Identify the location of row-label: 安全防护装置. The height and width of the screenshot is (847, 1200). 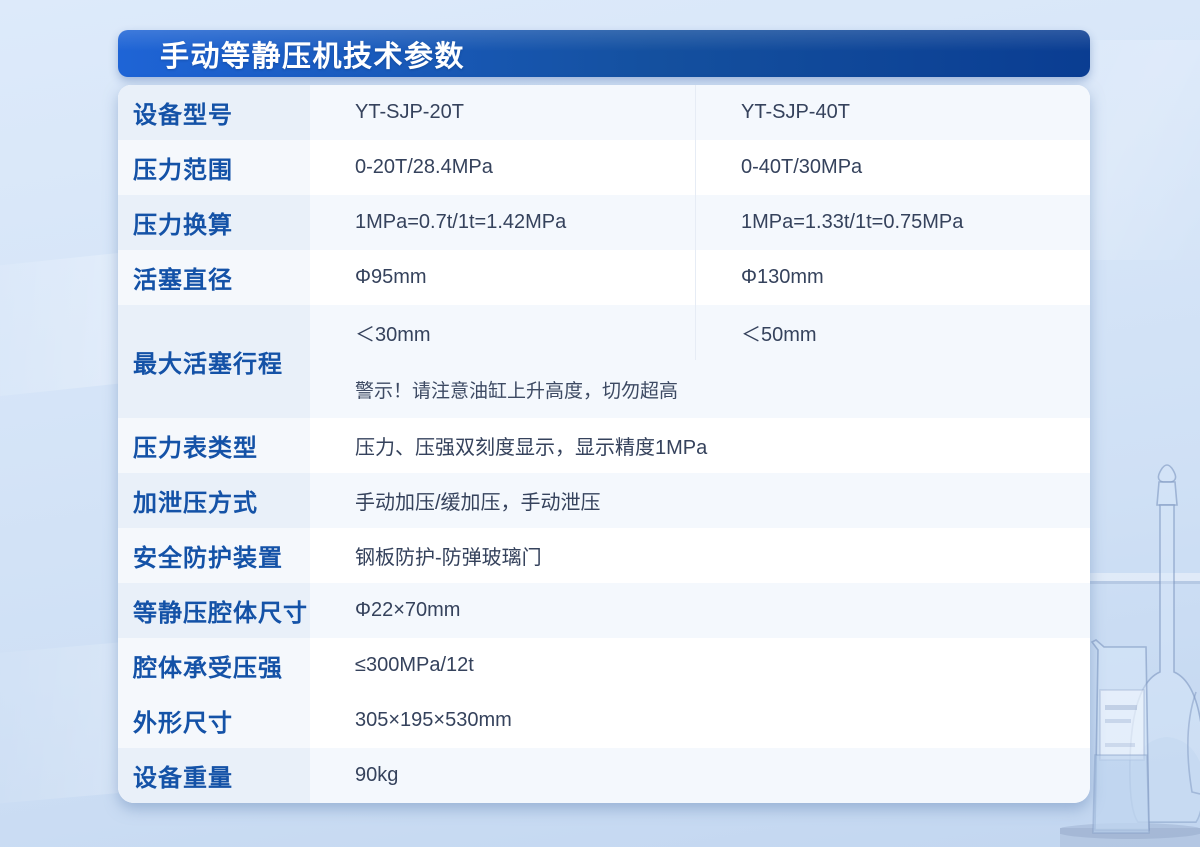
(214, 555).